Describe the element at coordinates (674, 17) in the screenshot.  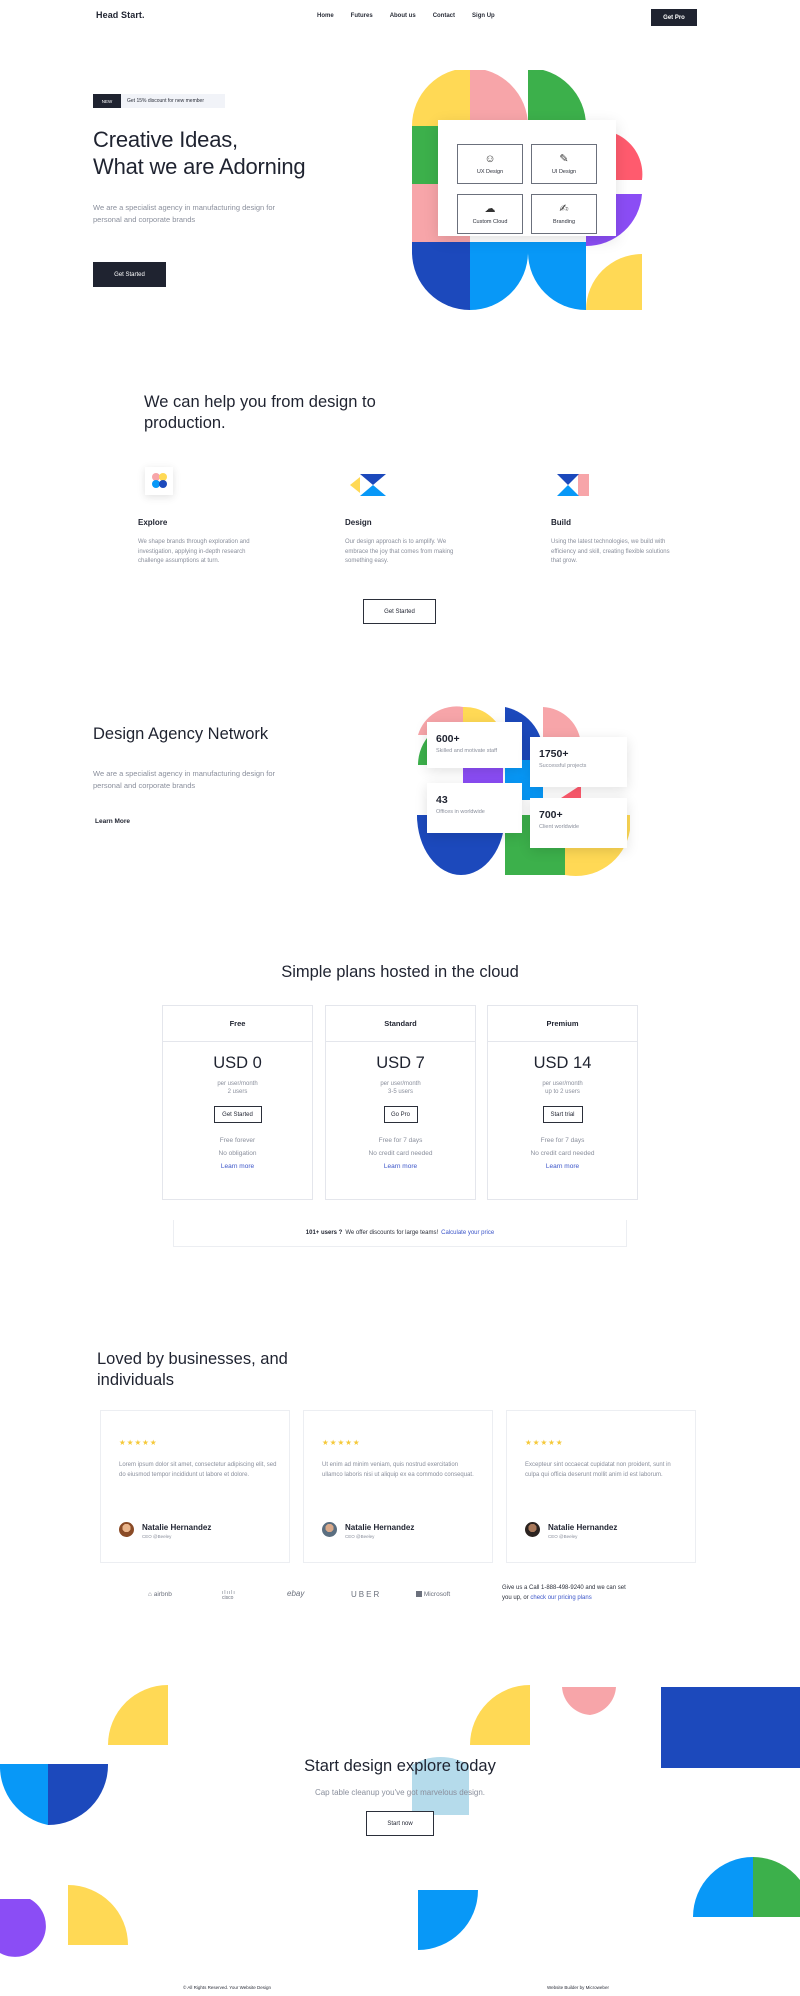
I see `get-pro-button: Get Pro` at that location.